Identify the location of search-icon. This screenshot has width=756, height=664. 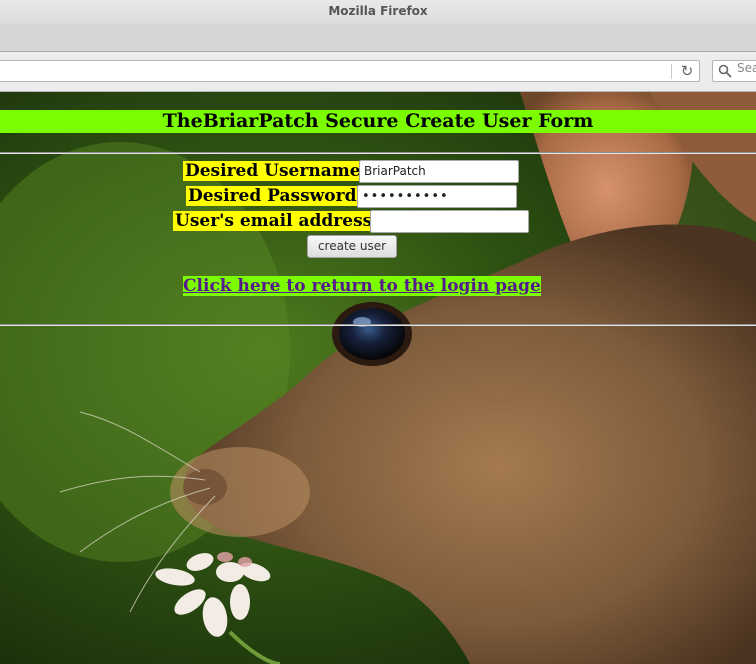
(725, 71).